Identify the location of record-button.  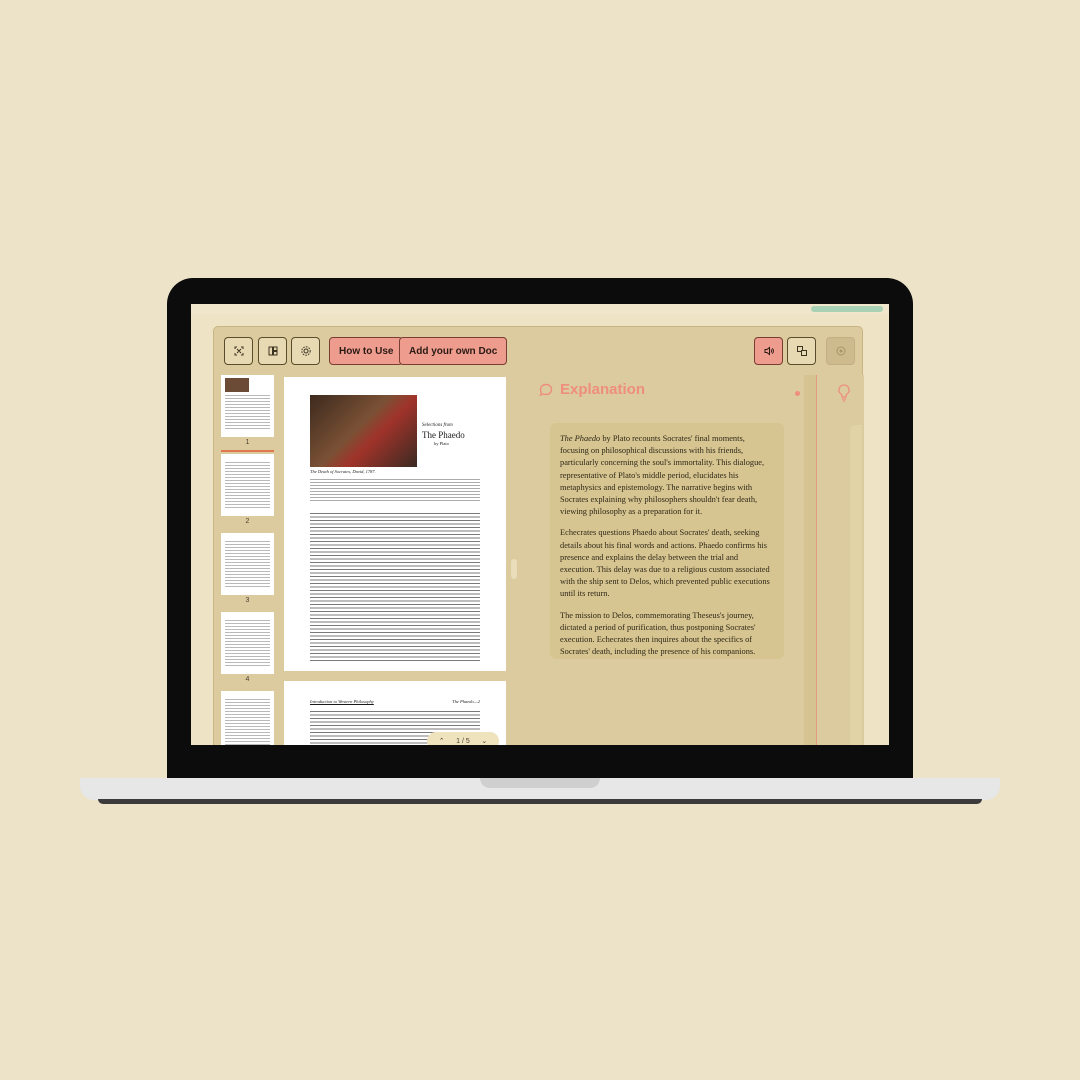
(840, 351).